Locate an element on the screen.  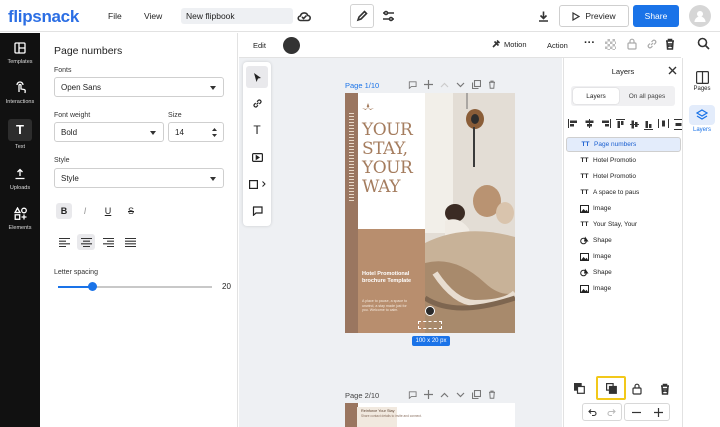
align-center-button is located at coordinates (86, 242).